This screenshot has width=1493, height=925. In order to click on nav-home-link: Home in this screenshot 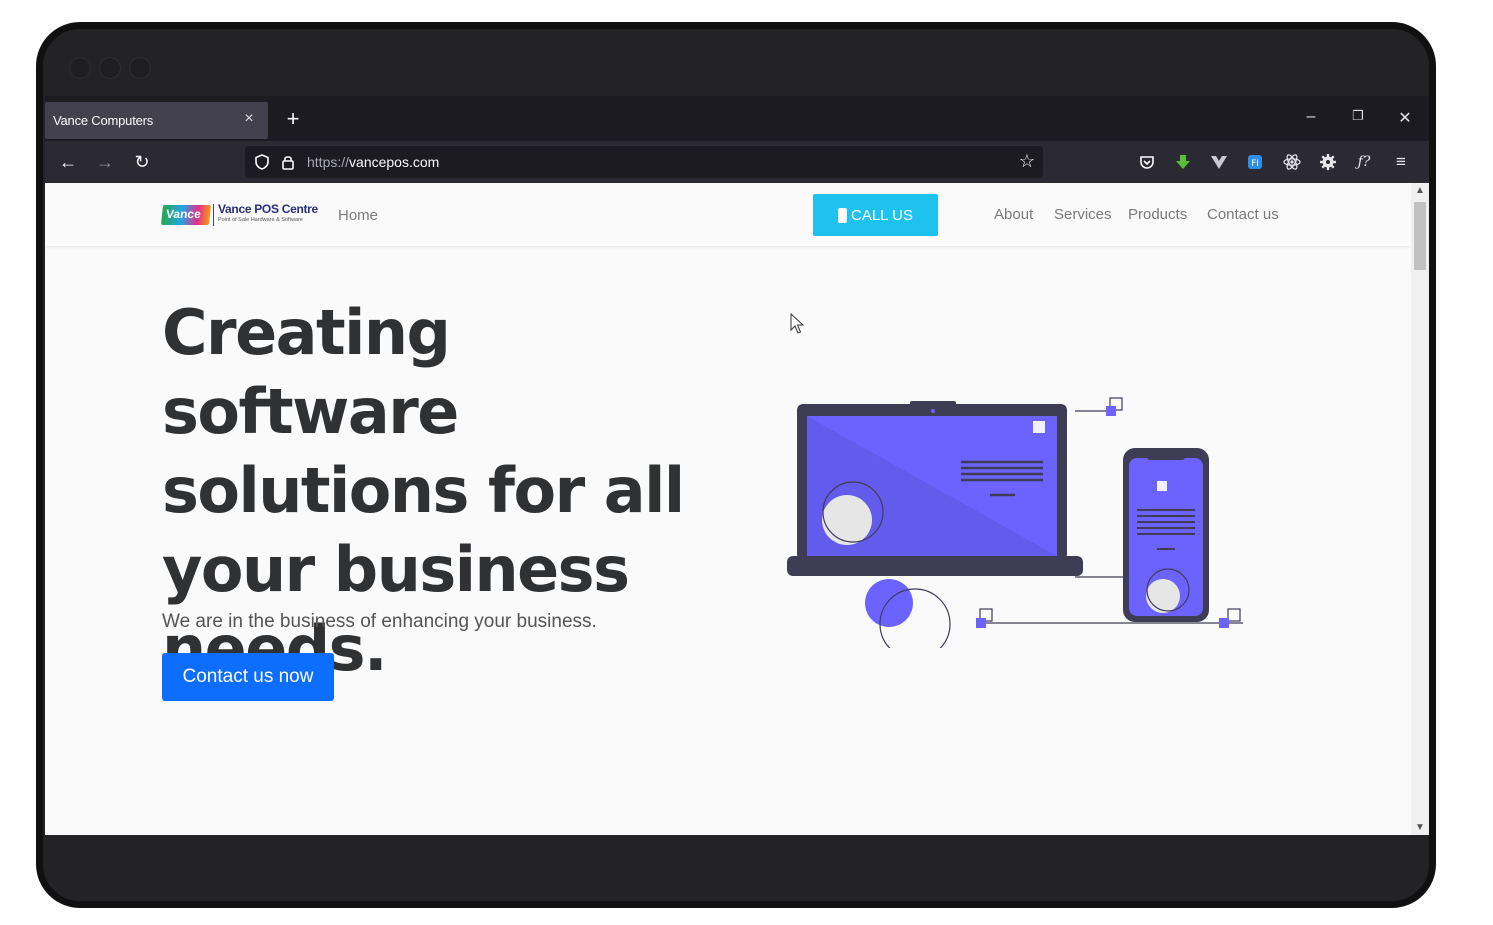, I will do `click(358, 215)`.